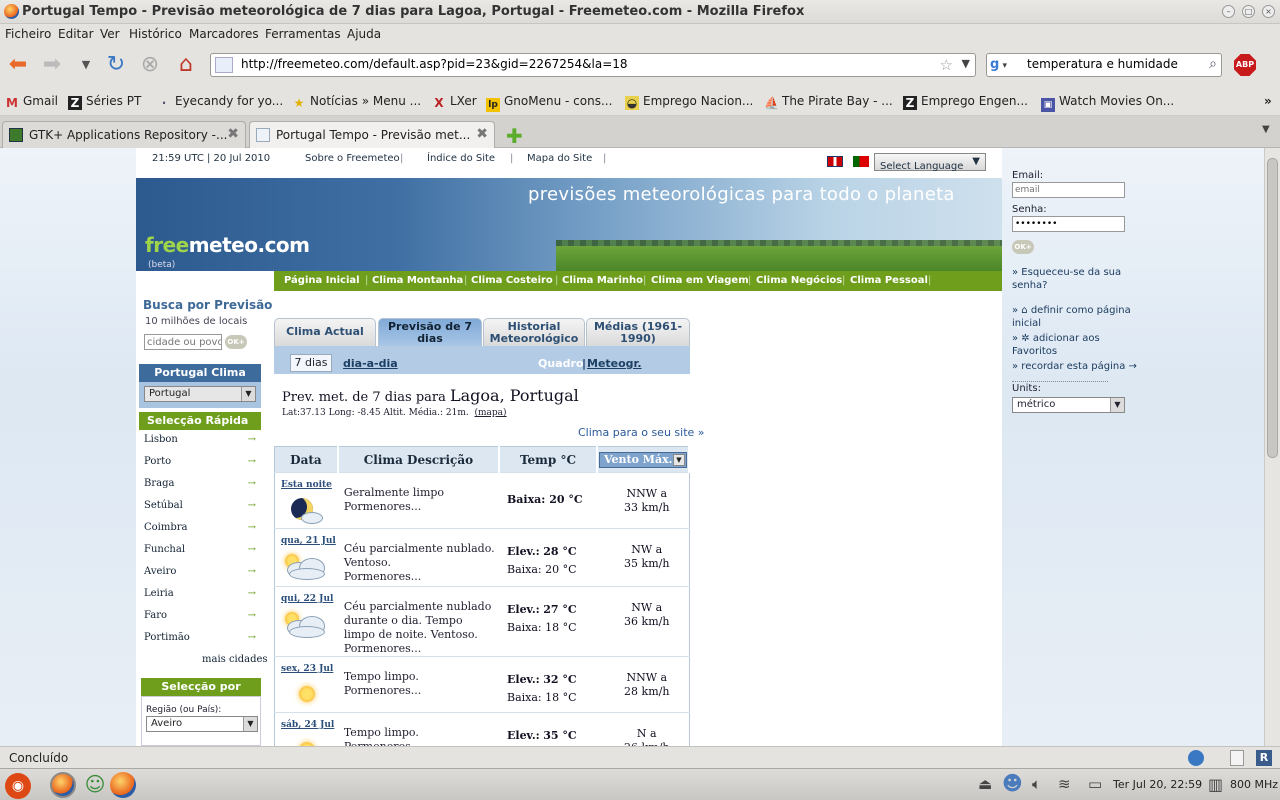 This screenshot has height=800, width=1280. Describe the element at coordinates (104, 102) in the screenshot. I see `bookmark-series-pt: Z Séries PT` at that location.